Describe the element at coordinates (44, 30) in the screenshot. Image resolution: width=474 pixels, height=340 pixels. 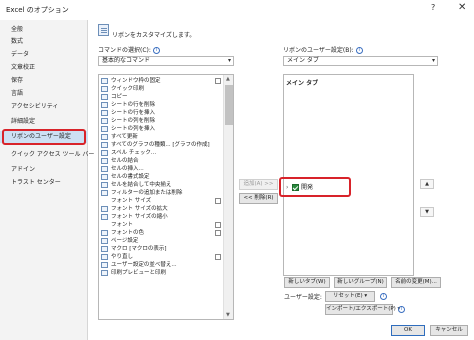
I see `sidebar-item-general: 全般` at that location.